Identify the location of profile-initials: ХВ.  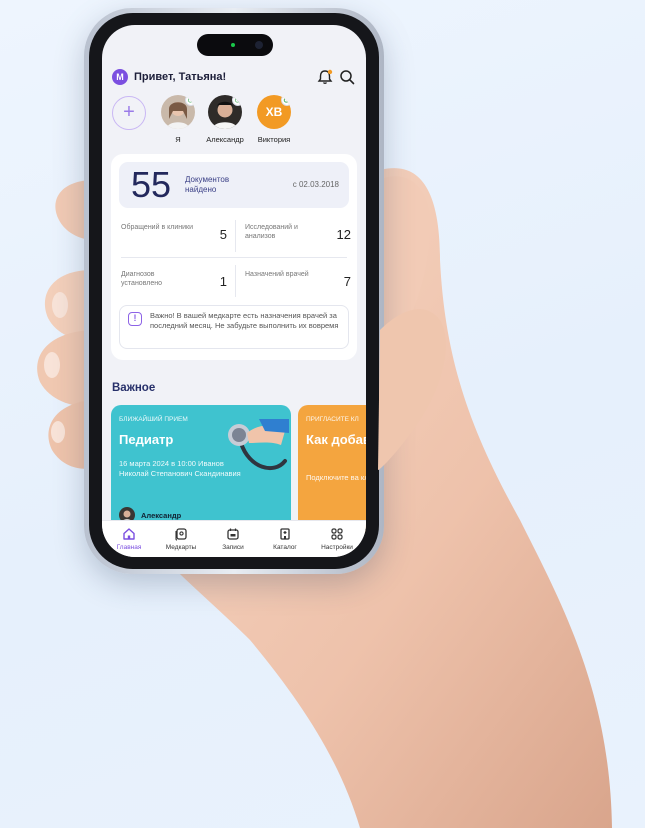
(274, 112).